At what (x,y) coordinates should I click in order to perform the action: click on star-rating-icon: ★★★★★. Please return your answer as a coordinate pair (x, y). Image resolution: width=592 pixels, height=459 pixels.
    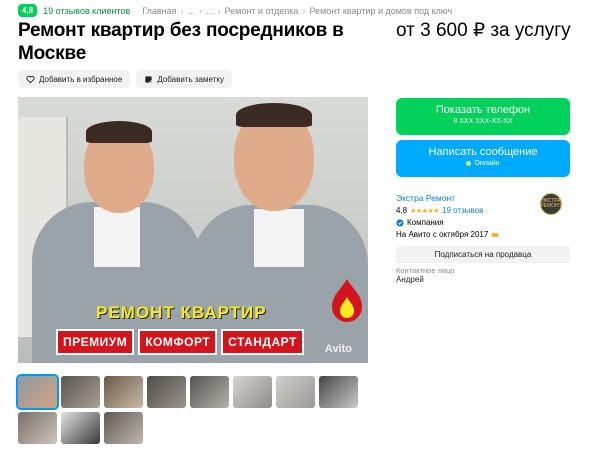
    Looking at the image, I should click on (425, 211).